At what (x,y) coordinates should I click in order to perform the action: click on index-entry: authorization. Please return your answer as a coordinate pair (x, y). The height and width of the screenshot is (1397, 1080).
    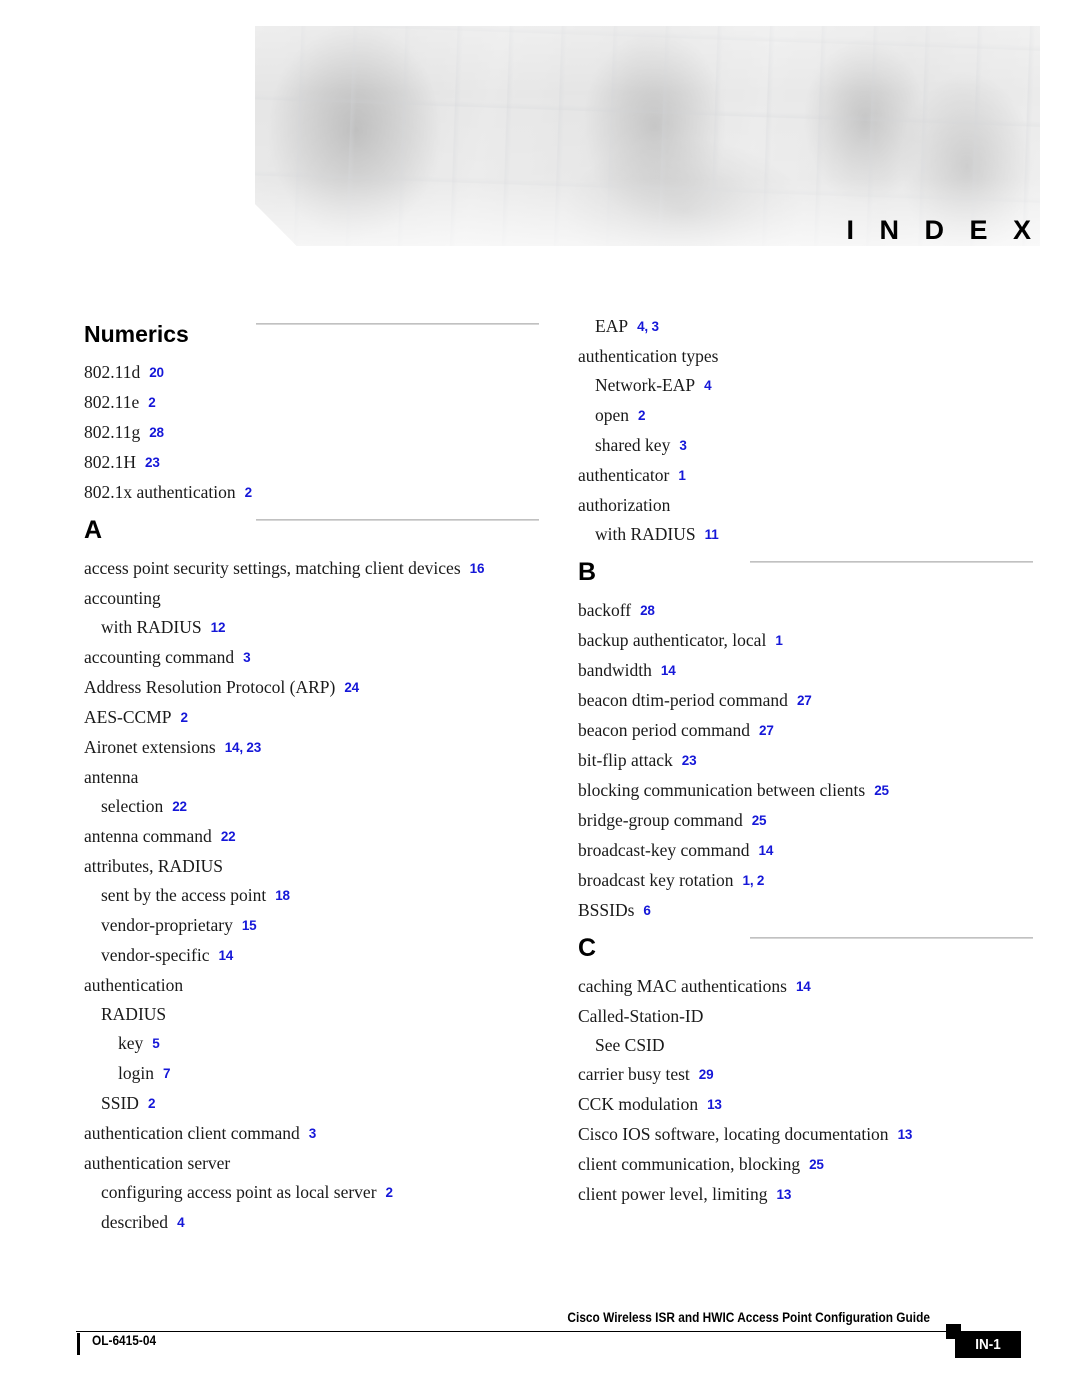
    Looking at the image, I should click on (805, 505).